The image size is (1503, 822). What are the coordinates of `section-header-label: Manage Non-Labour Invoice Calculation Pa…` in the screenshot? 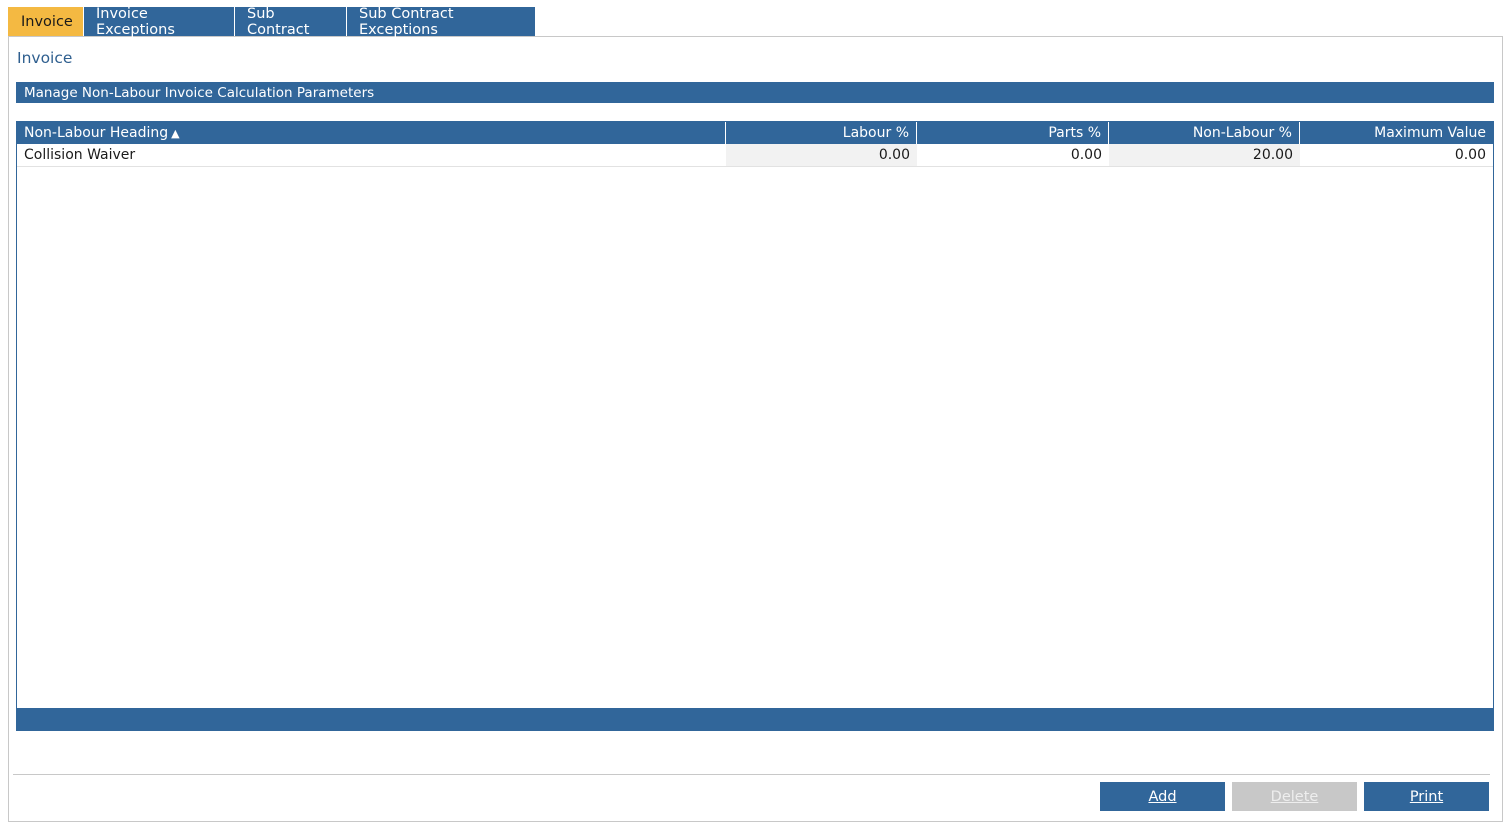 It's located at (199, 92).